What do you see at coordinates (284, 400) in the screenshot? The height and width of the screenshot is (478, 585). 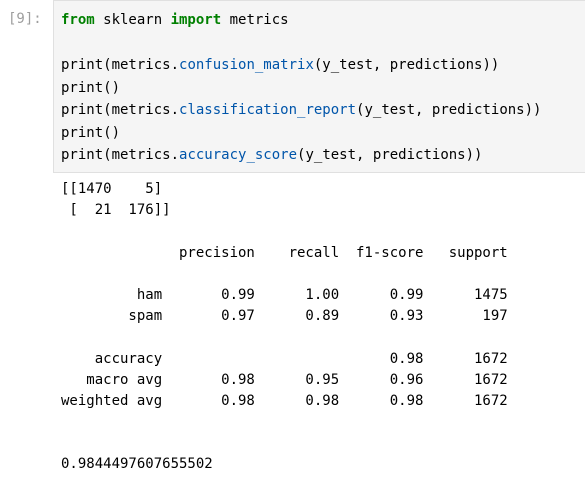 I see `output-line: weighted avg 0.98 0.98 0.98 1672` at bounding box center [284, 400].